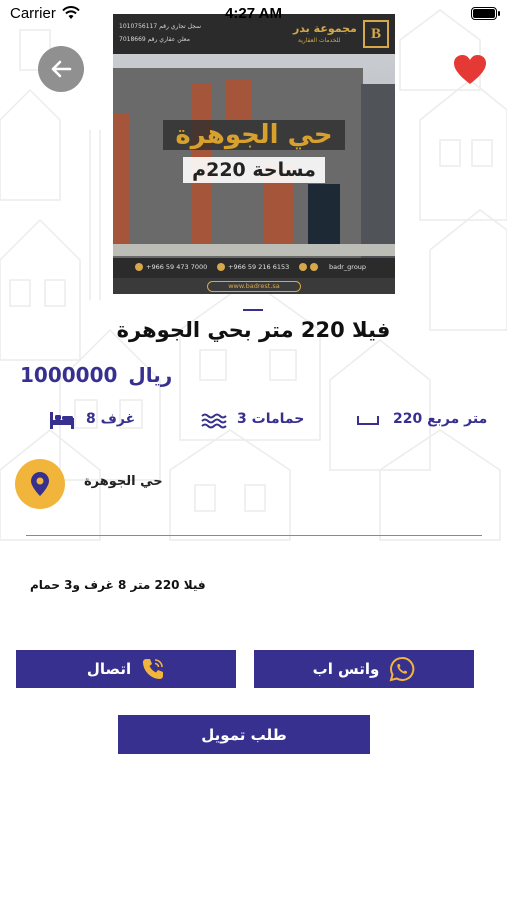 This screenshot has width=507, height=900. I want to click on location-button, so click(40, 484).